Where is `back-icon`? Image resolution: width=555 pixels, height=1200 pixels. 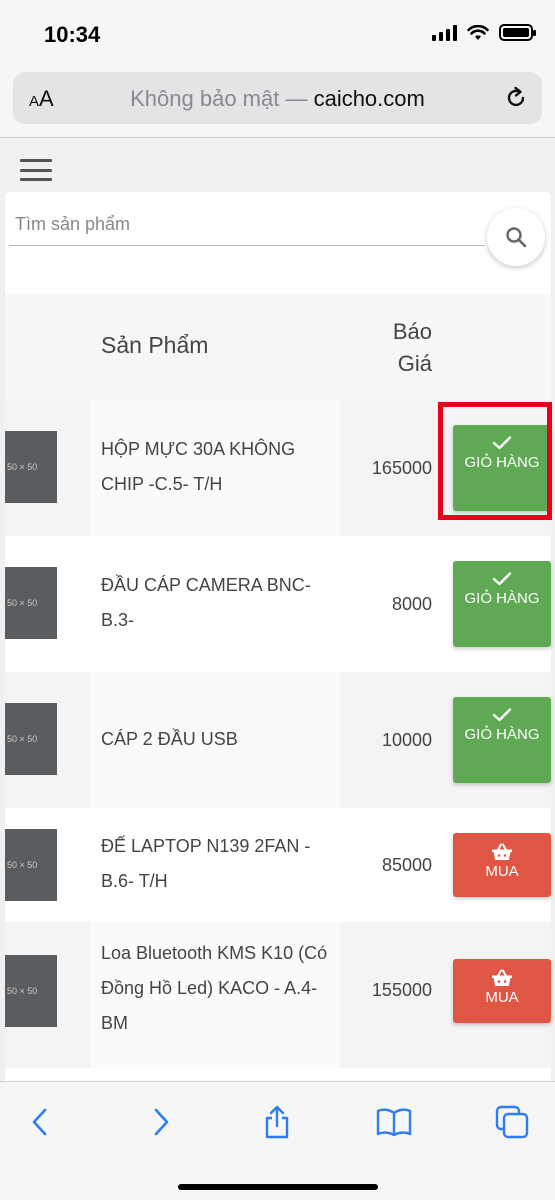
back-icon is located at coordinates (39, 1122).